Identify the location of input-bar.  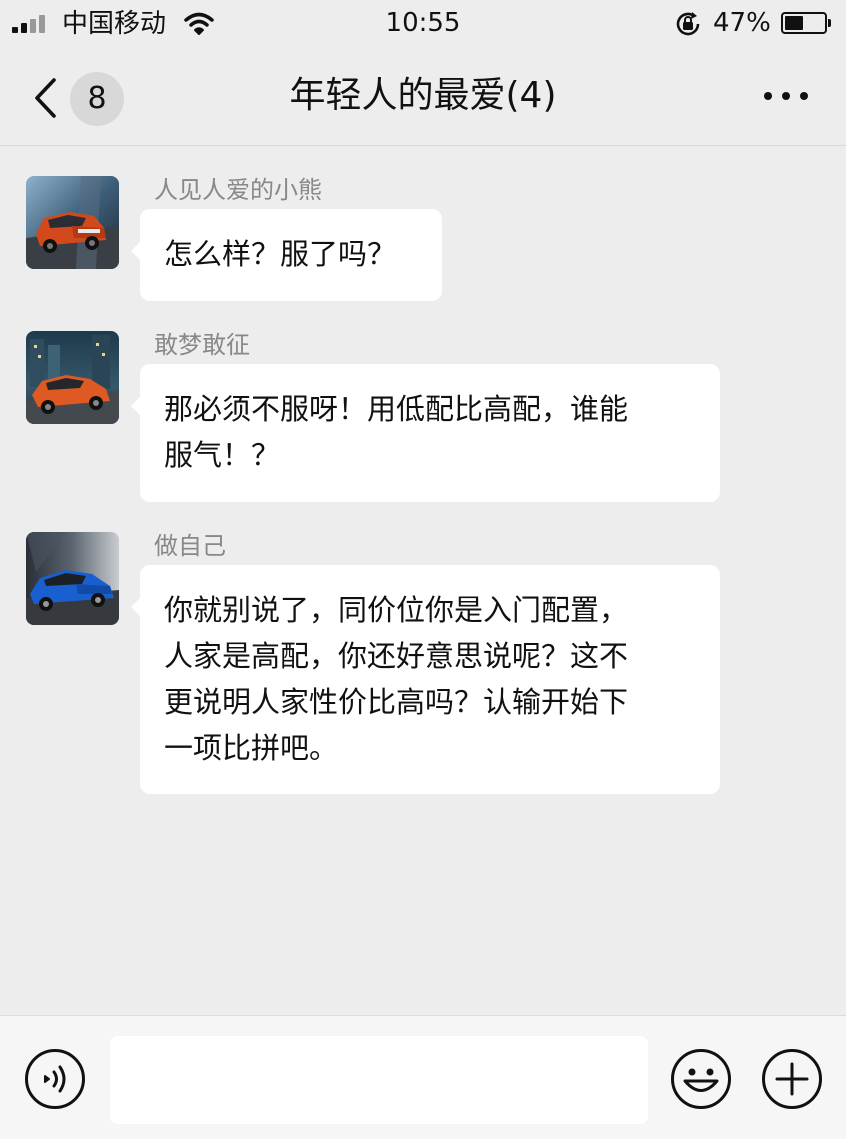
(423, 1077).